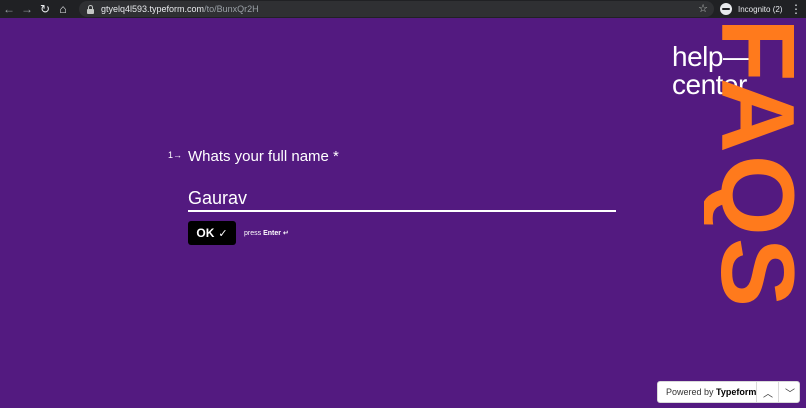  I want to click on hint-prefix: press, so click(253, 233).